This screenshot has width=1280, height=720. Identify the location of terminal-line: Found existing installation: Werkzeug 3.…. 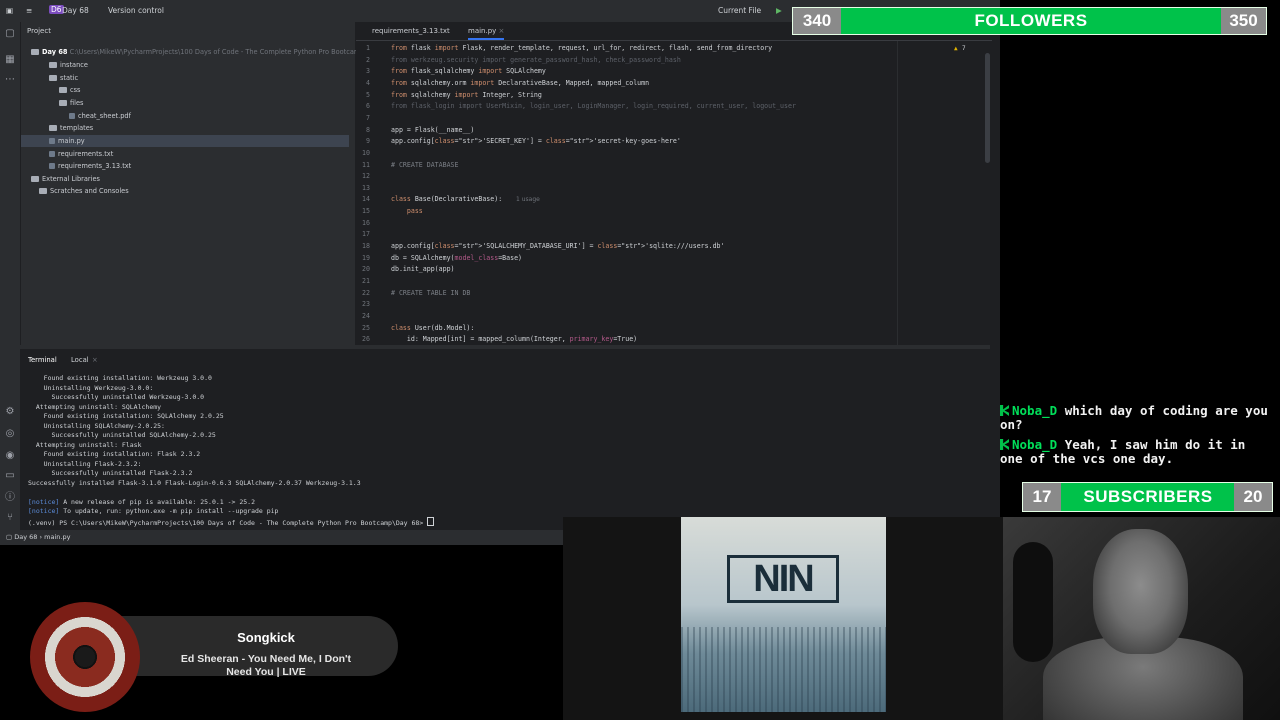
(120, 378).